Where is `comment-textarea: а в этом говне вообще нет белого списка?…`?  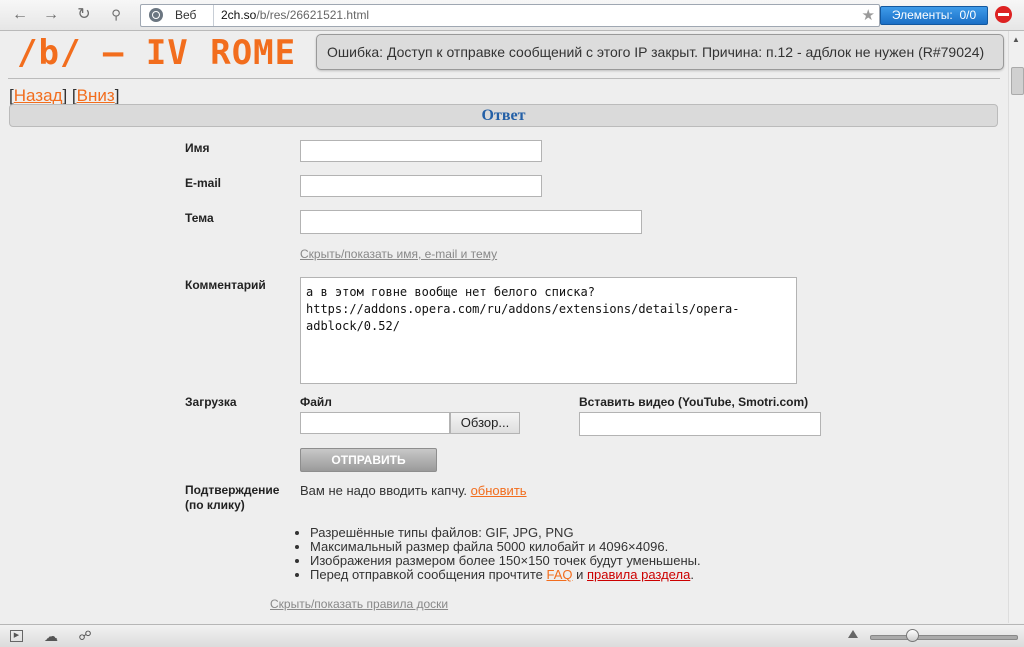
comment-textarea: а в этом говне вообще нет белого списка?… is located at coordinates (548, 330).